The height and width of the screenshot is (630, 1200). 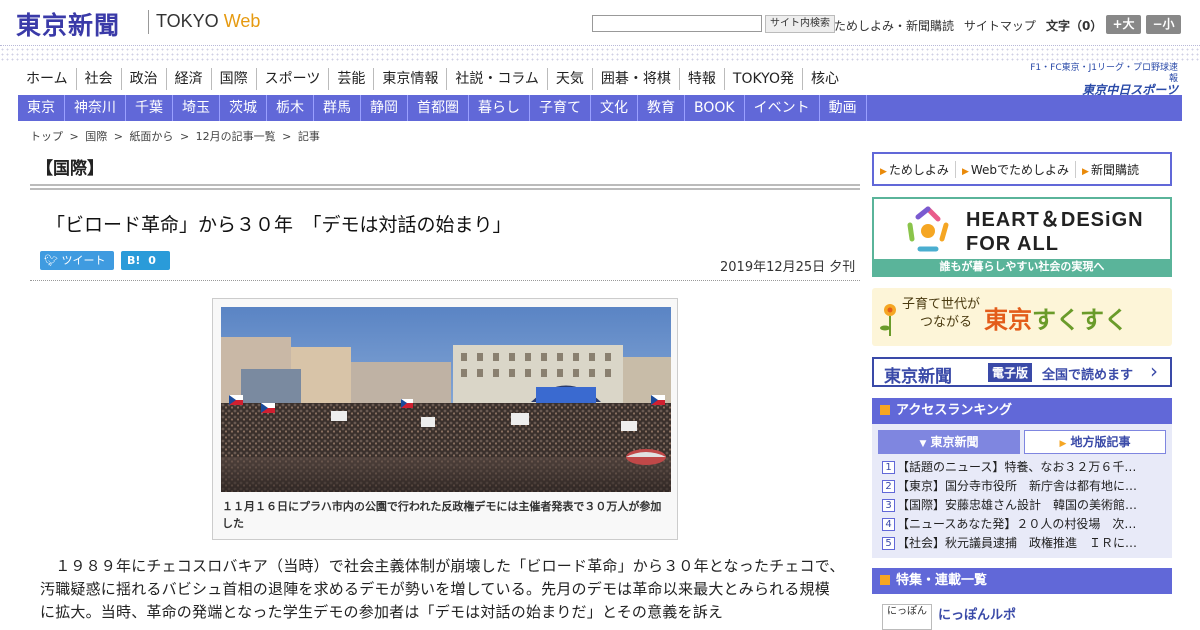 What do you see at coordinates (243, 108) in the screenshot?
I see `region-item-ibaraki: 茨城` at bounding box center [243, 108].